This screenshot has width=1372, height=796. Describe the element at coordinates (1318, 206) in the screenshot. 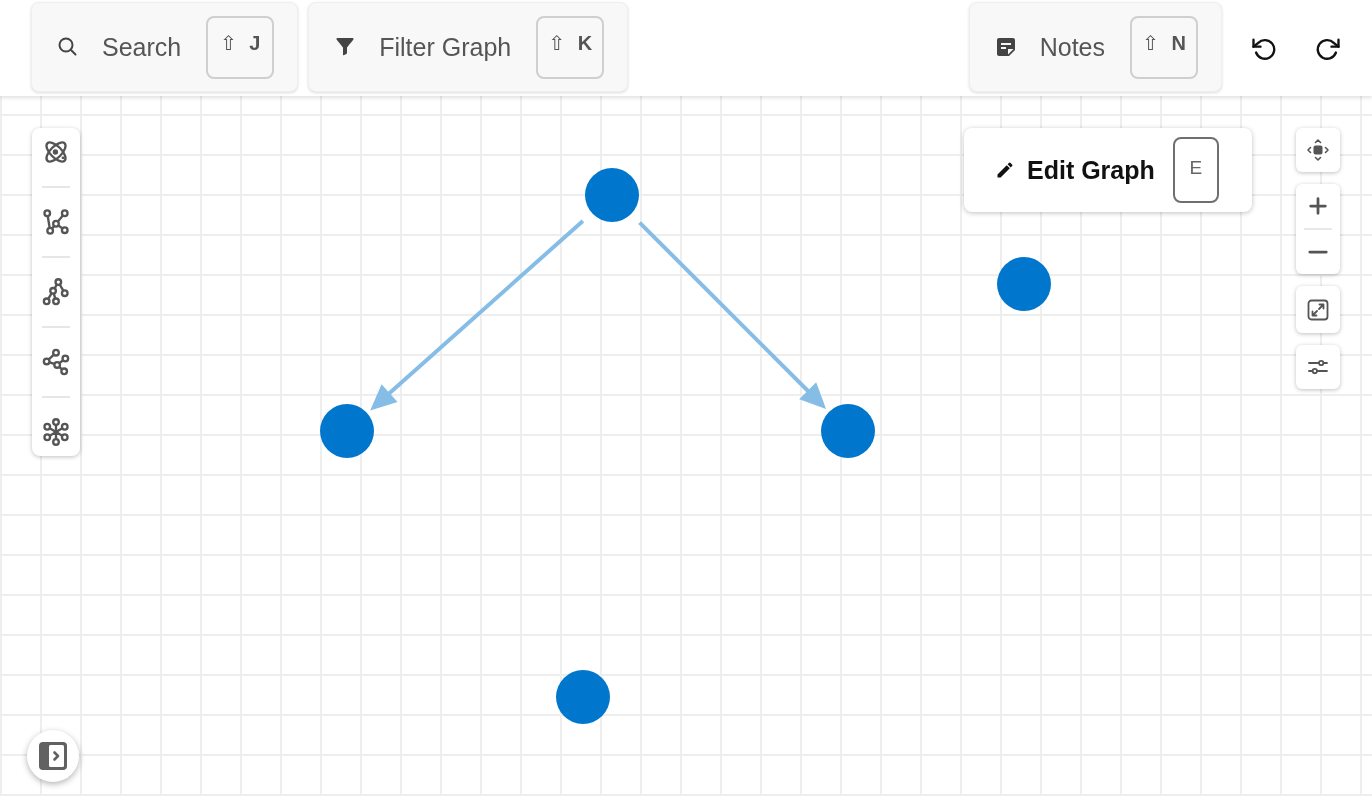

I see `plus-icon` at that location.